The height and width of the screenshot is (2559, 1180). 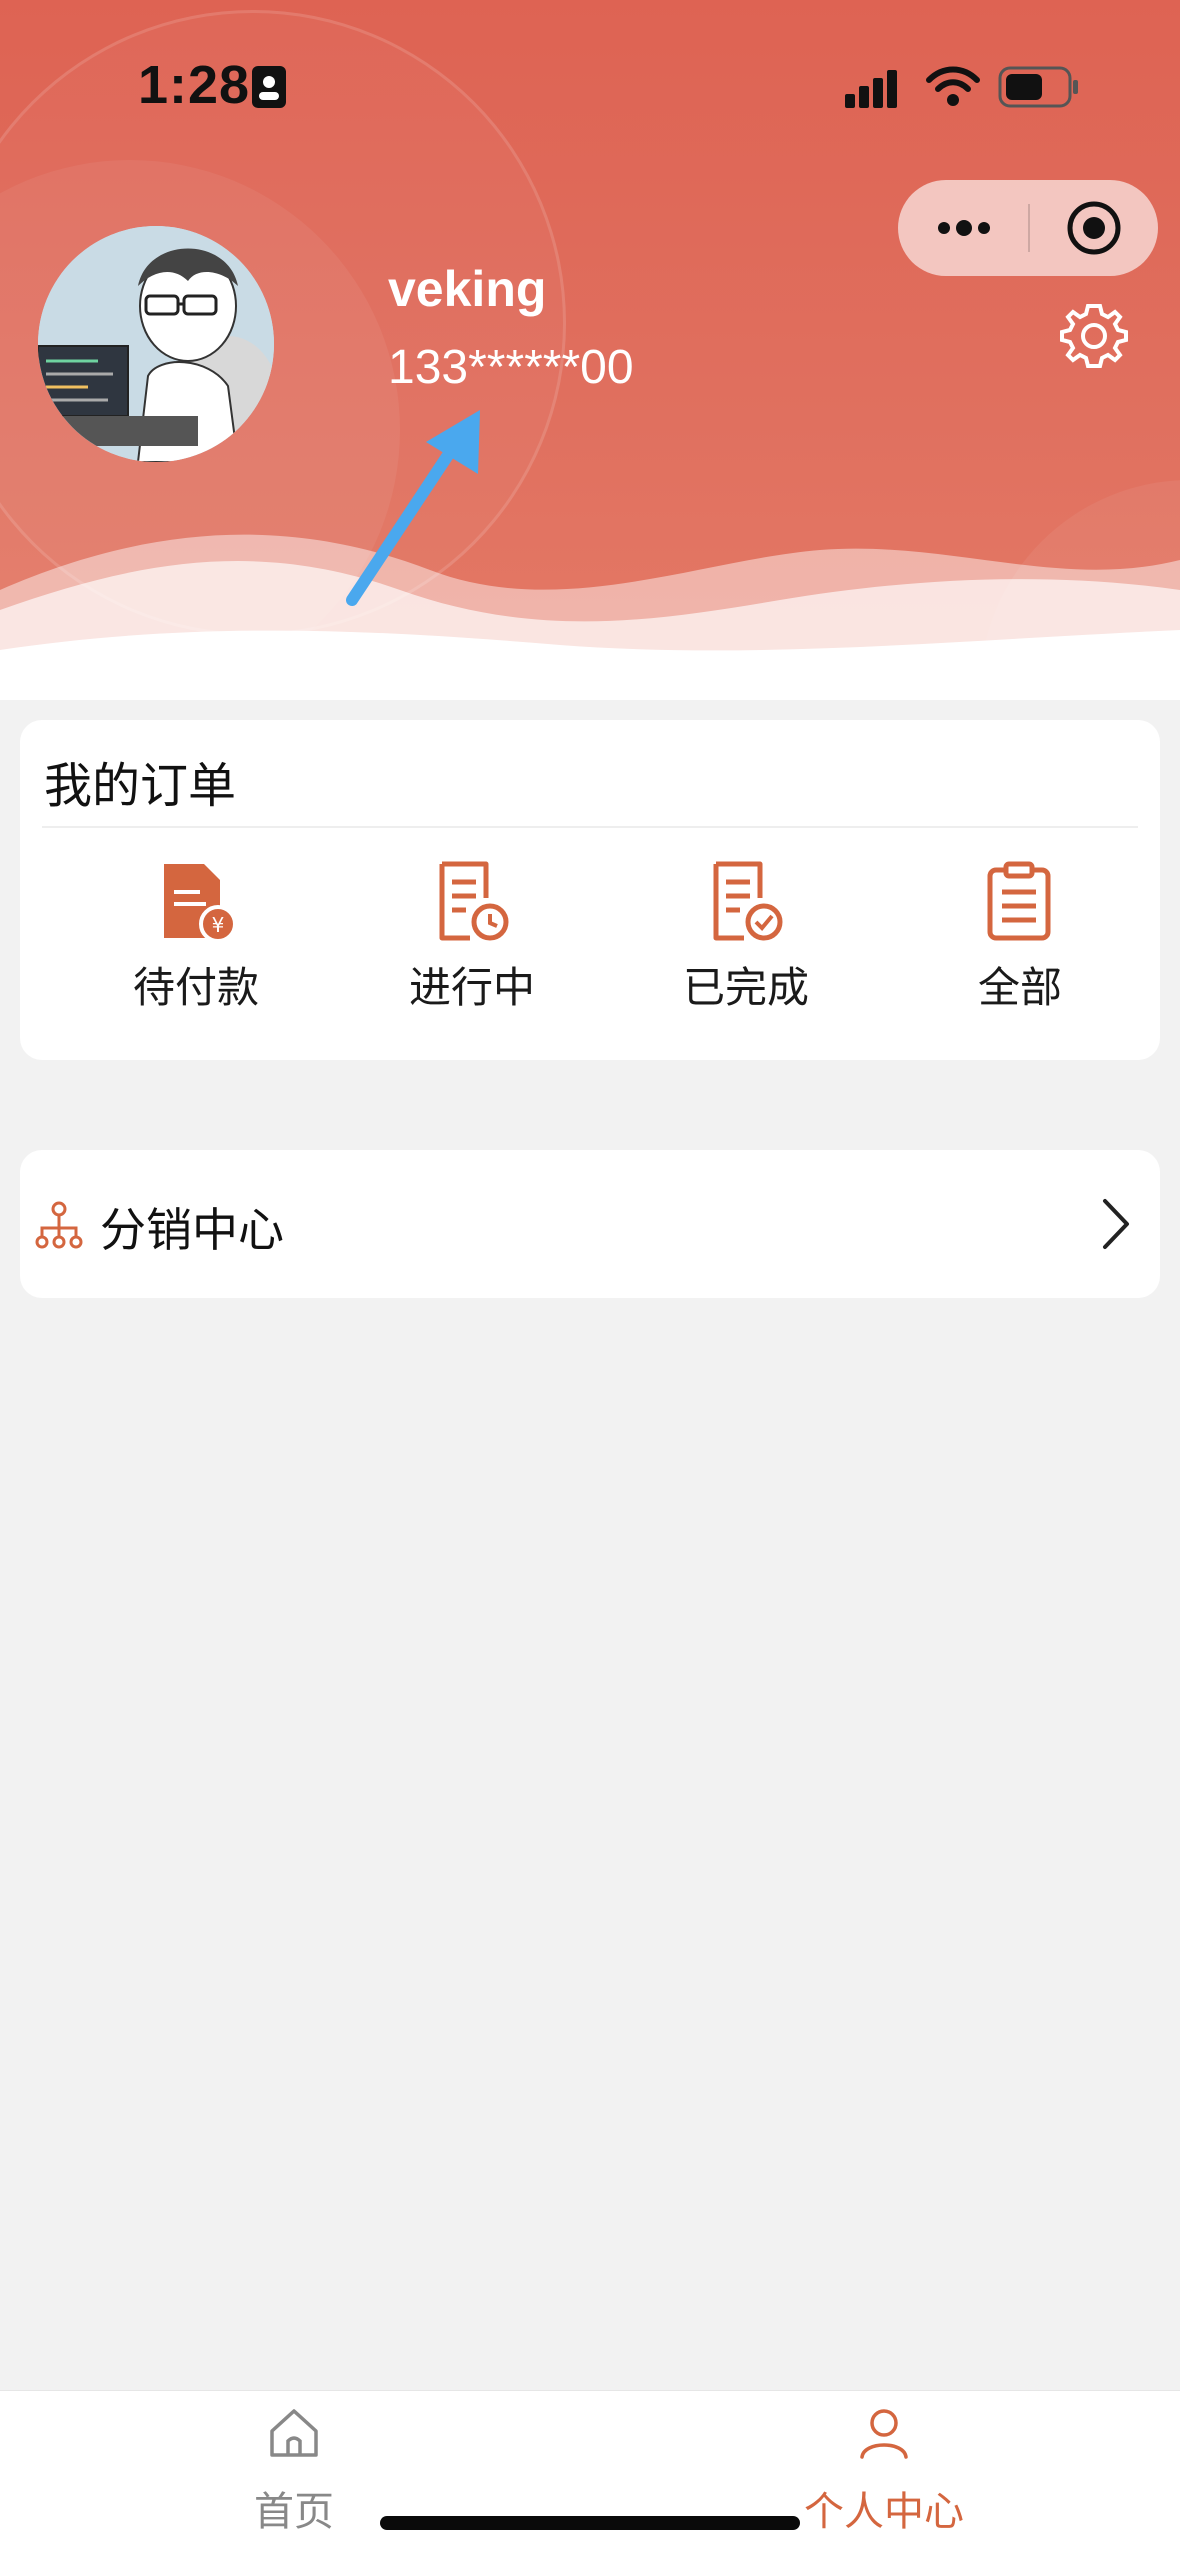 What do you see at coordinates (590, 617) in the screenshot?
I see `wave-decoration` at bounding box center [590, 617].